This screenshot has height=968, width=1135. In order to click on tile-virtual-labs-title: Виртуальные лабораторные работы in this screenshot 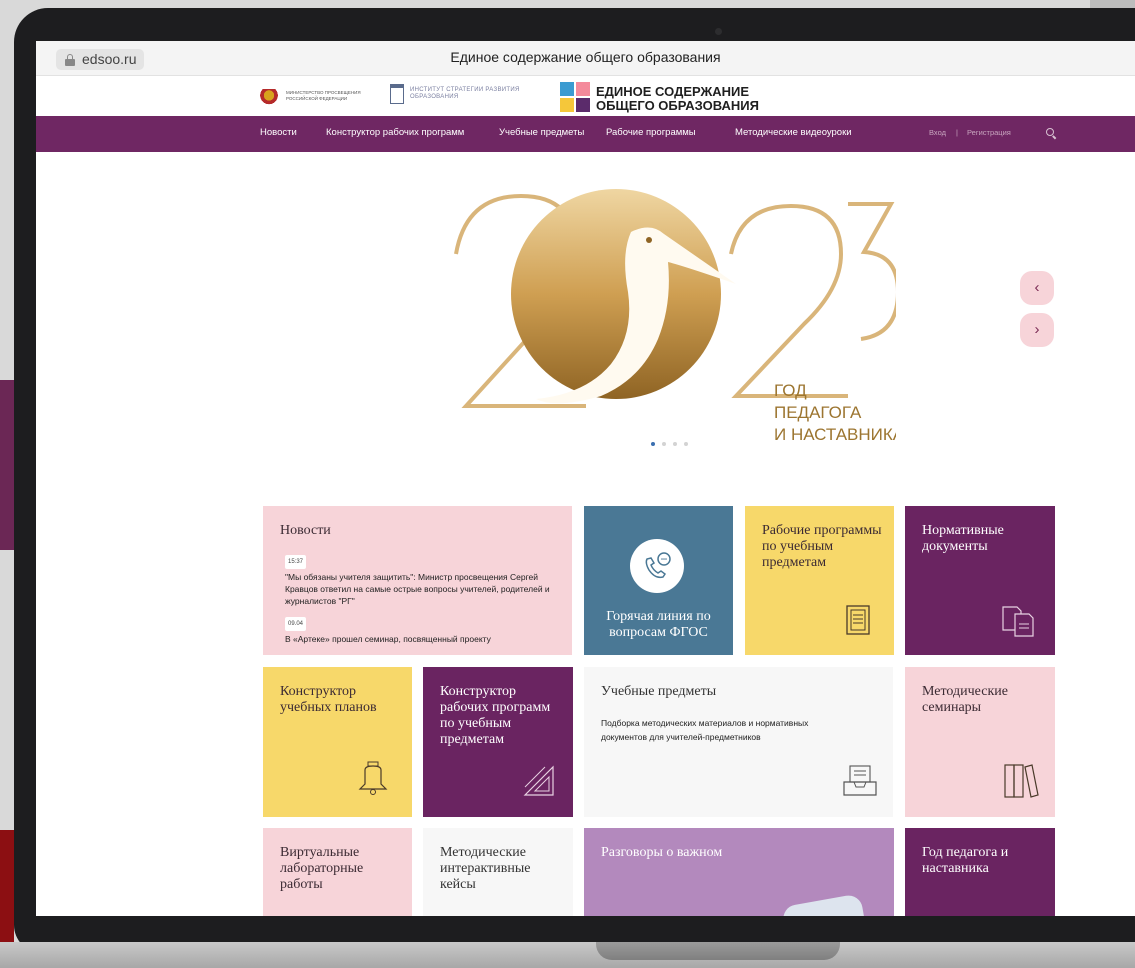, I will do `click(322, 868)`.